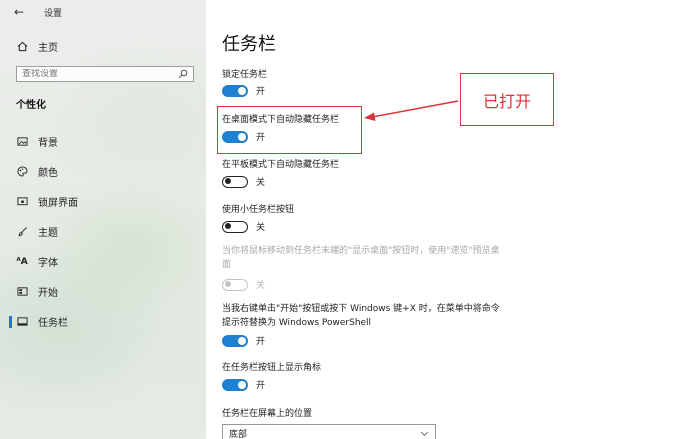  What do you see at coordinates (48, 48) in the screenshot?
I see `sidebar-item-label: 主页` at bounding box center [48, 48].